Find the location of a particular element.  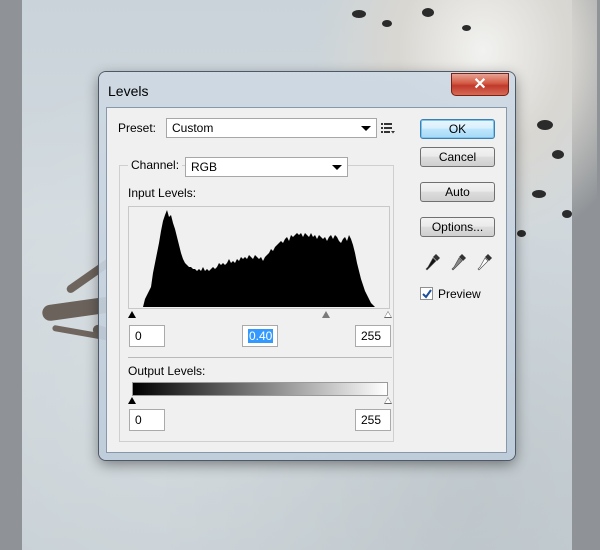

input-gamma-value: 0.40 is located at coordinates (261, 336).